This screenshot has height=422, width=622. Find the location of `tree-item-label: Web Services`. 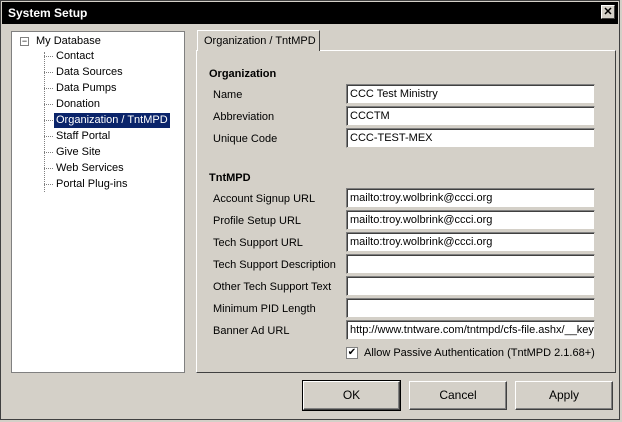

tree-item-label: Web Services is located at coordinates (90, 168).